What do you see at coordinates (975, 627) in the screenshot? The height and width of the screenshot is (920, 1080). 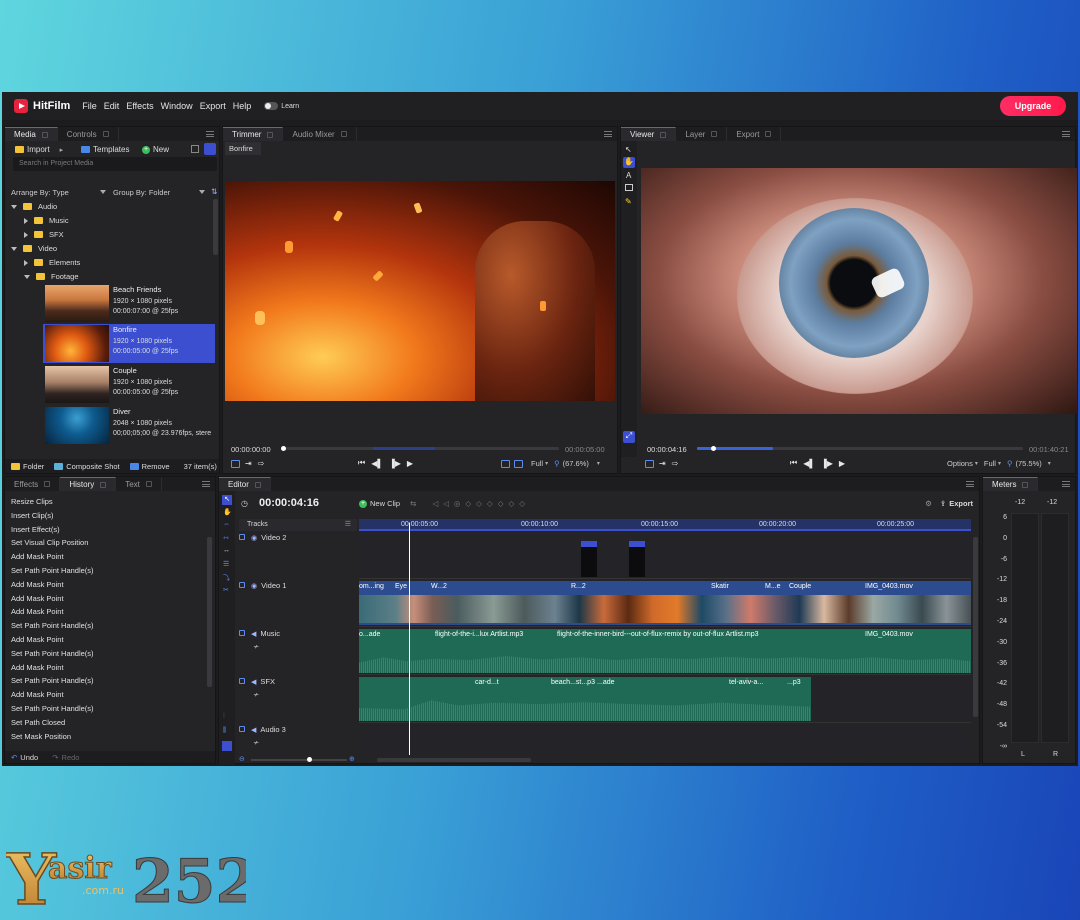 I see `timeline-vscrollbar` at bounding box center [975, 627].